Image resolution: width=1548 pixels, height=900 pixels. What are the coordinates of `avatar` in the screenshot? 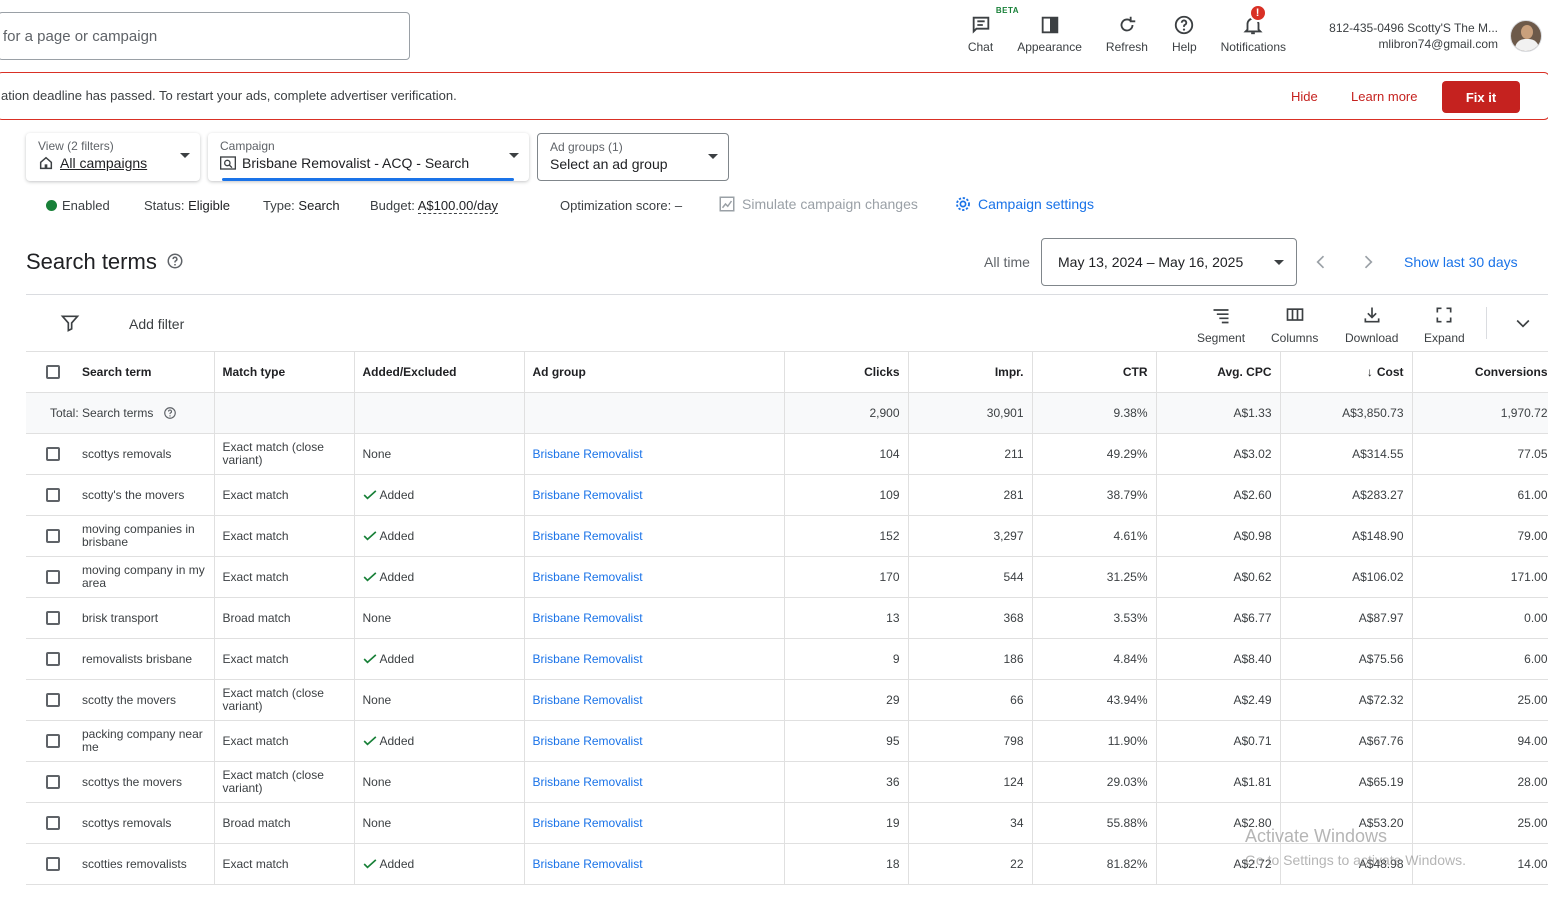 It's located at (1526, 36).